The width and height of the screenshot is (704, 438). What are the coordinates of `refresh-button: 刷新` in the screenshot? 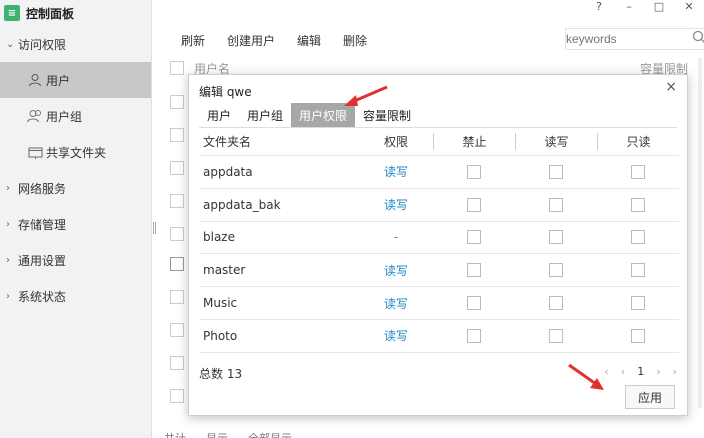 It's located at (193, 40).